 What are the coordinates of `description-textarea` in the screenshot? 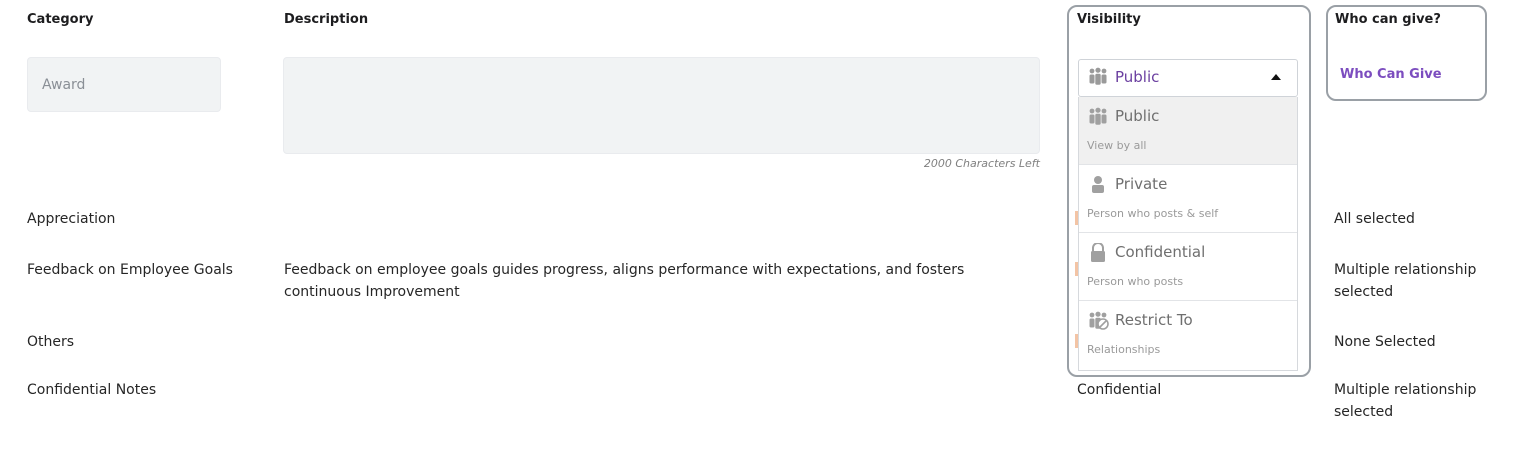 It's located at (661, 105).